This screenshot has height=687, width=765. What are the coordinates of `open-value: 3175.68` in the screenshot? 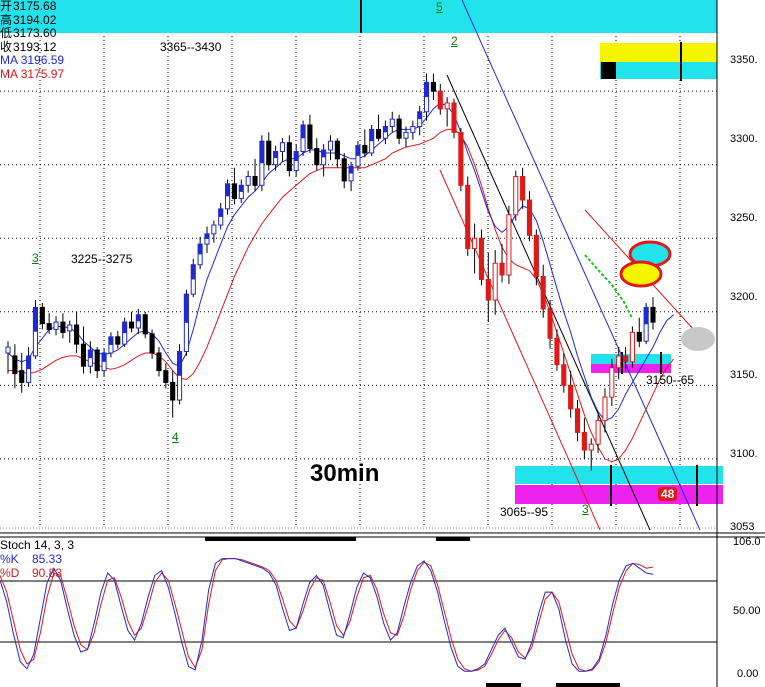 It's located at (35, 6).